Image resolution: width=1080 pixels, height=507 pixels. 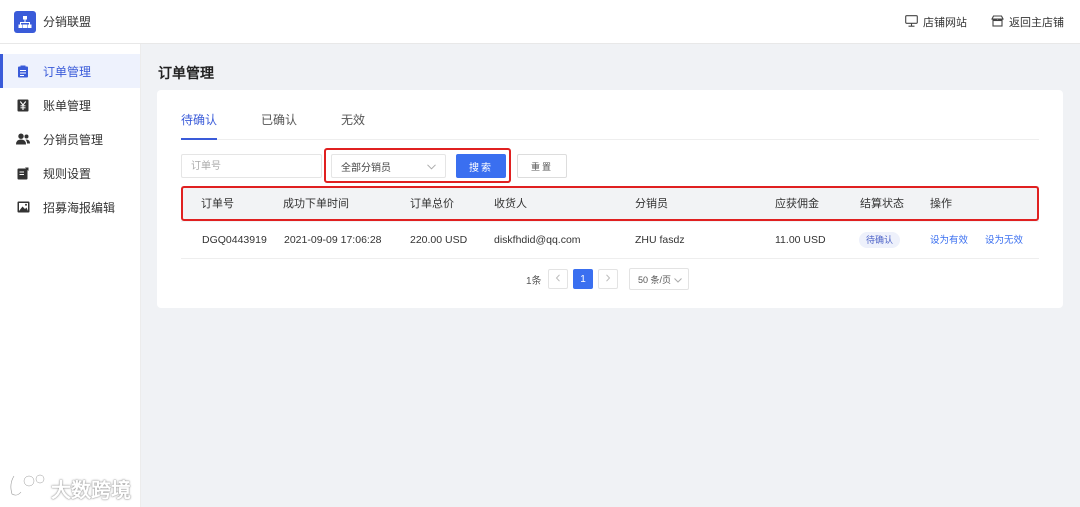 I want to click on sidebar-item-label: 账单管理, so click(x=67, y=105).